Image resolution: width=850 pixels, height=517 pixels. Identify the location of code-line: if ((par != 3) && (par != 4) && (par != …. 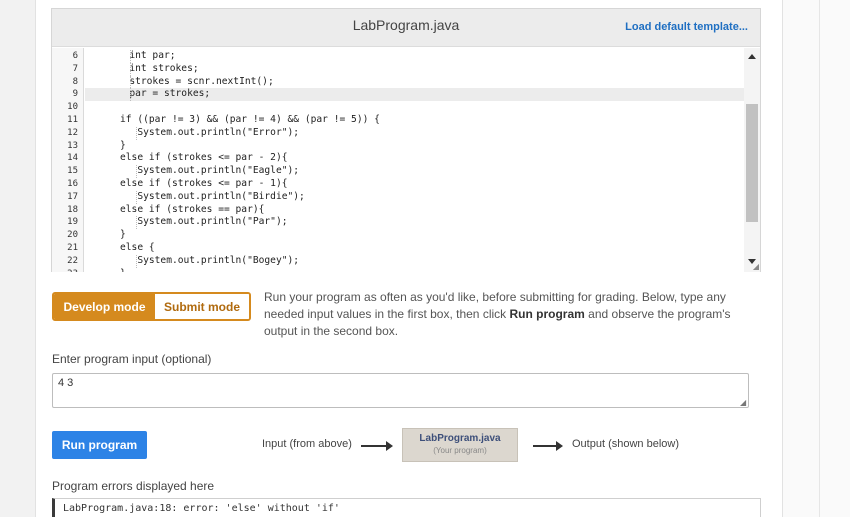
(250, 120).